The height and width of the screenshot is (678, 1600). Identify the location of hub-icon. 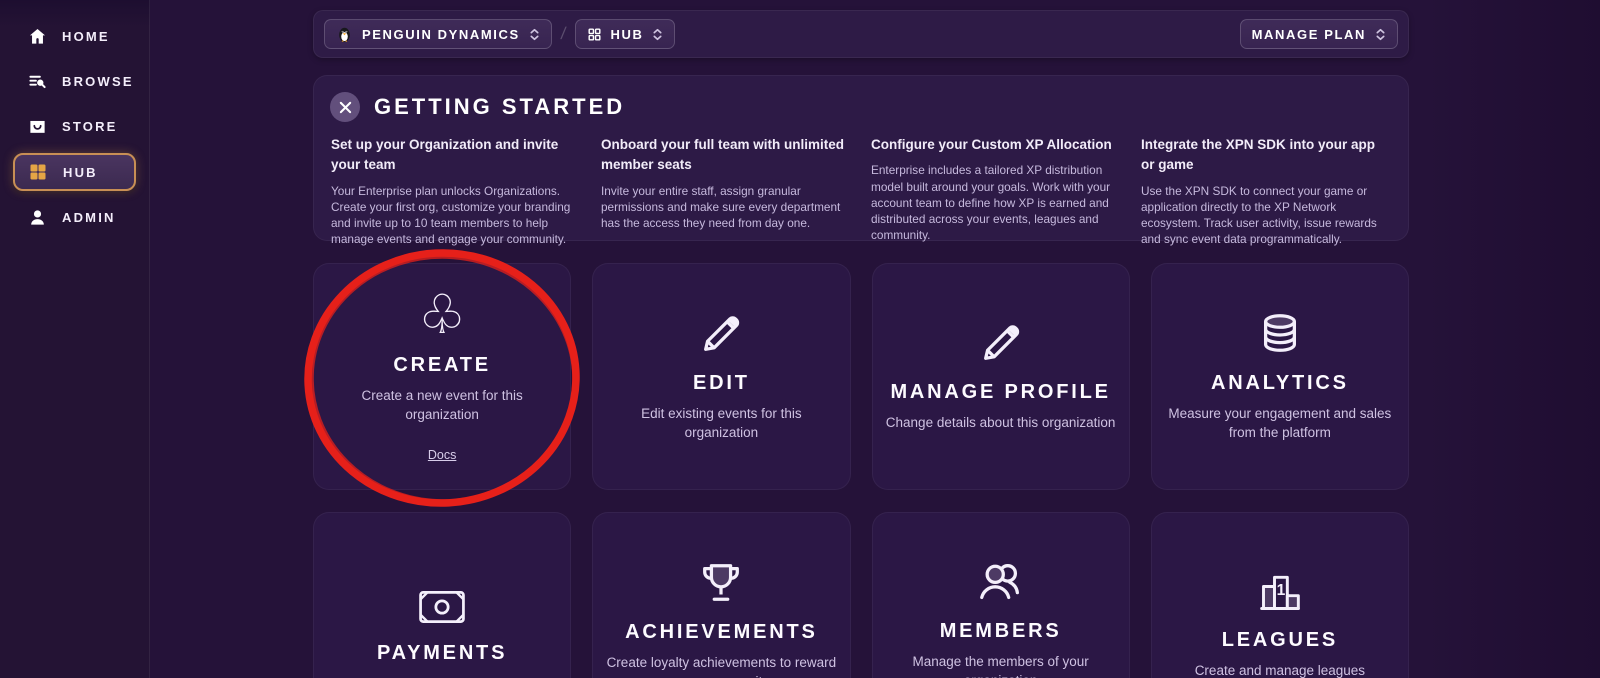
(38, 172).